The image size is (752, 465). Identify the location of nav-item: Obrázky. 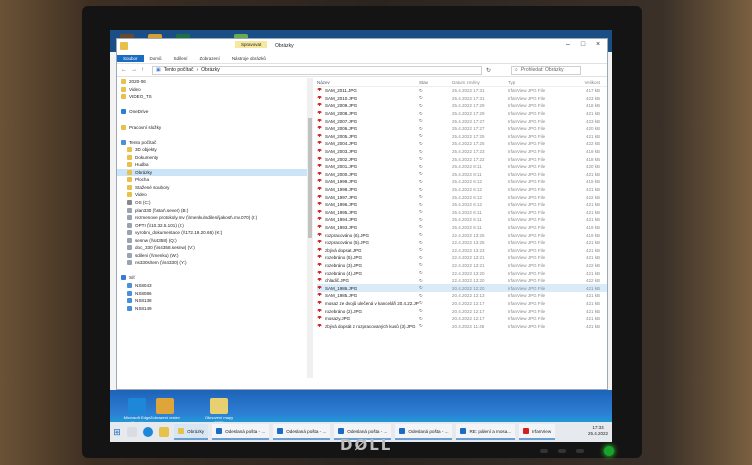
(212, 172).